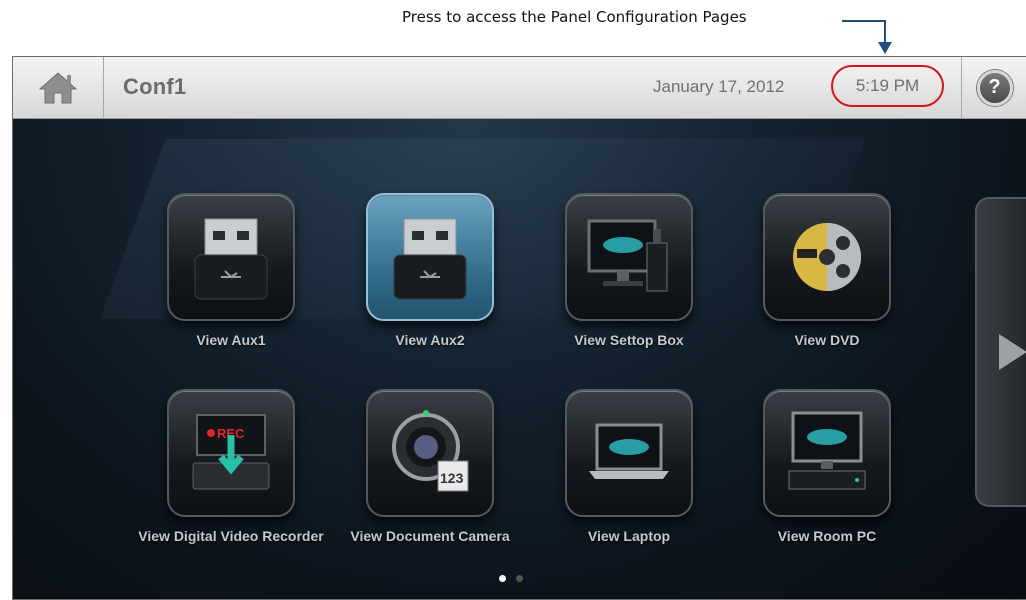  What do you see at coordinates (864, 21) in the screenshot?
I see `callout-line` at bounding box center [864, 21].